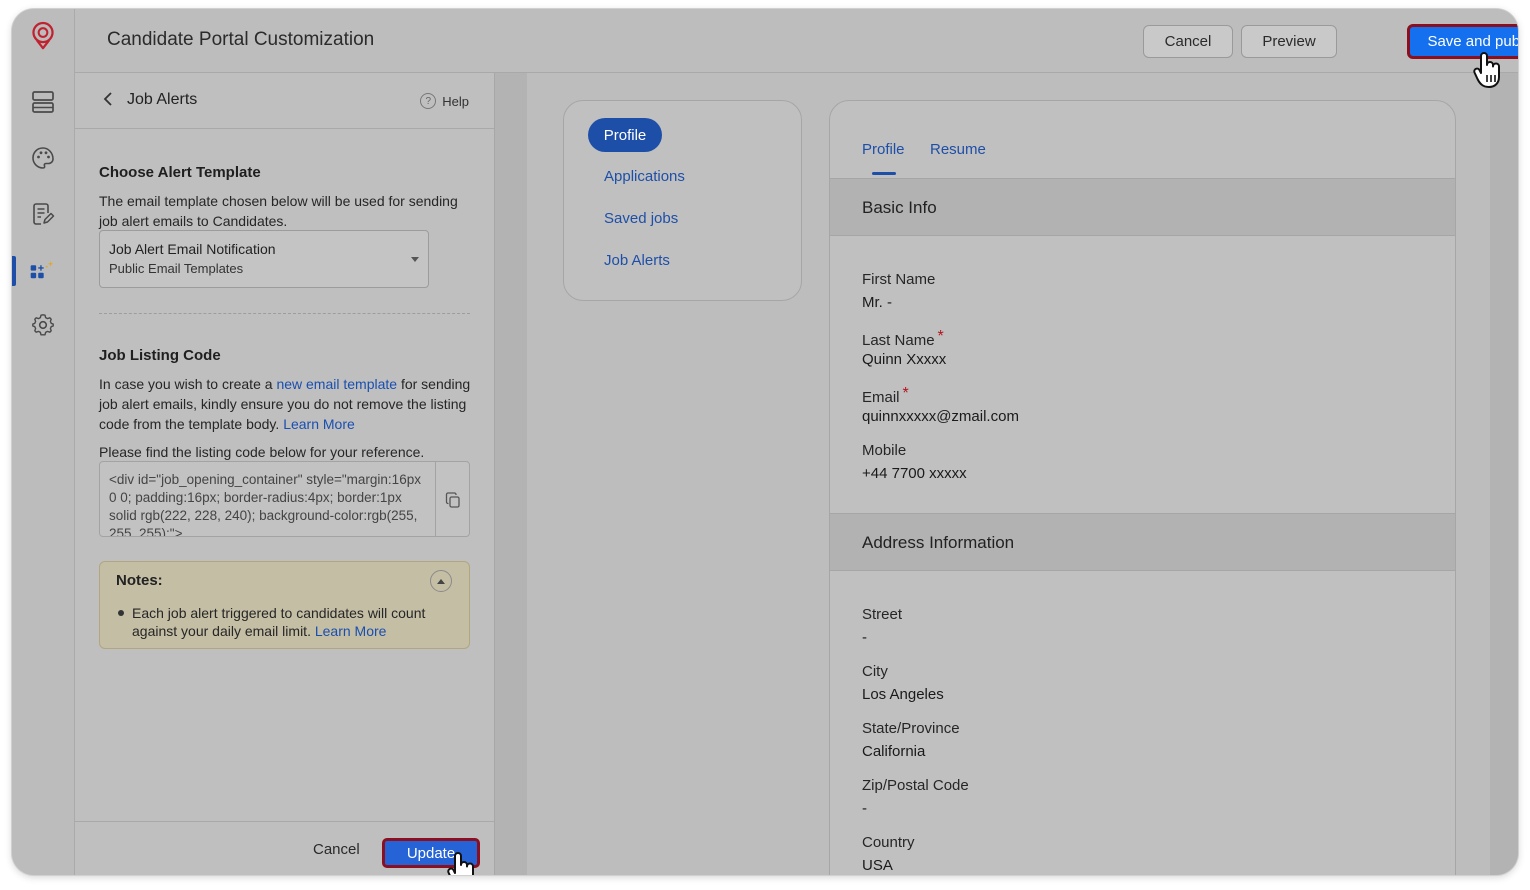  Describe the element at coordinates (915, 785) in the screenshot. I see `field-label: Zip/Postal Code` at that location.